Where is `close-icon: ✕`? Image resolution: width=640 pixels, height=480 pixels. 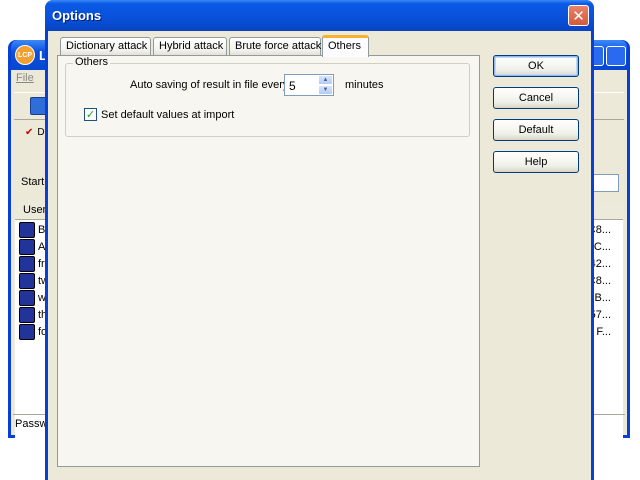
close-icon: ✕ is located at coordinates (578, 15).